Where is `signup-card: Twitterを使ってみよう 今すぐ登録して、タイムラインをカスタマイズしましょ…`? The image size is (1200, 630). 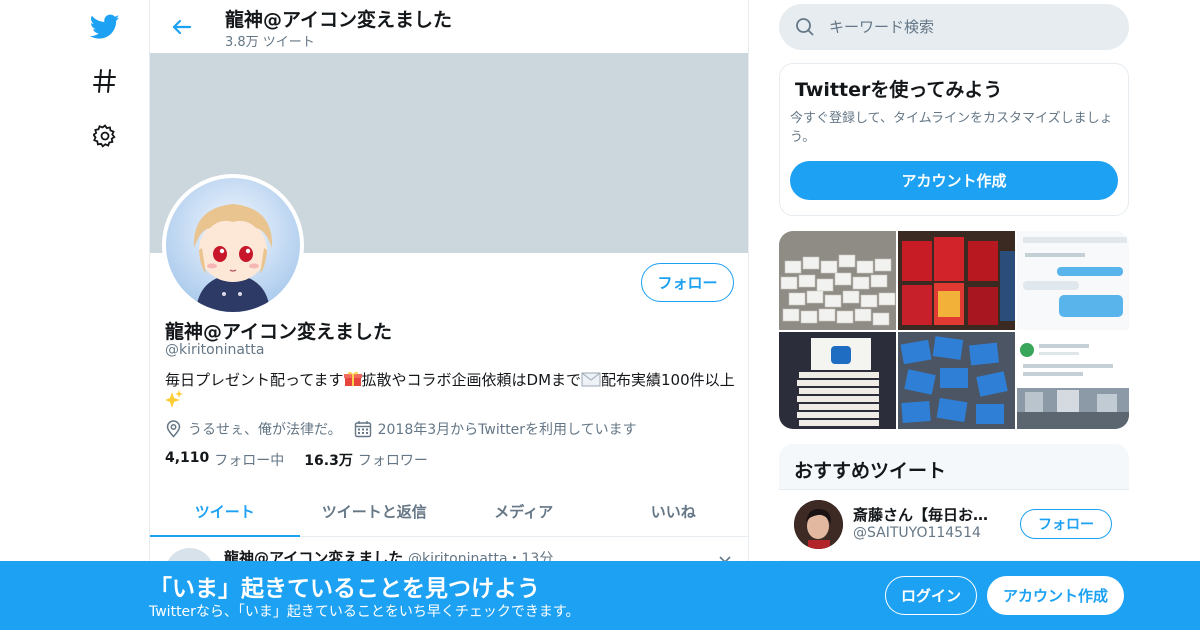 signup-card: Twitterを使ってみよう 今すぐ登録して、タイムラインをカスタマイズしましょ… is located at coordinates (954, 139).